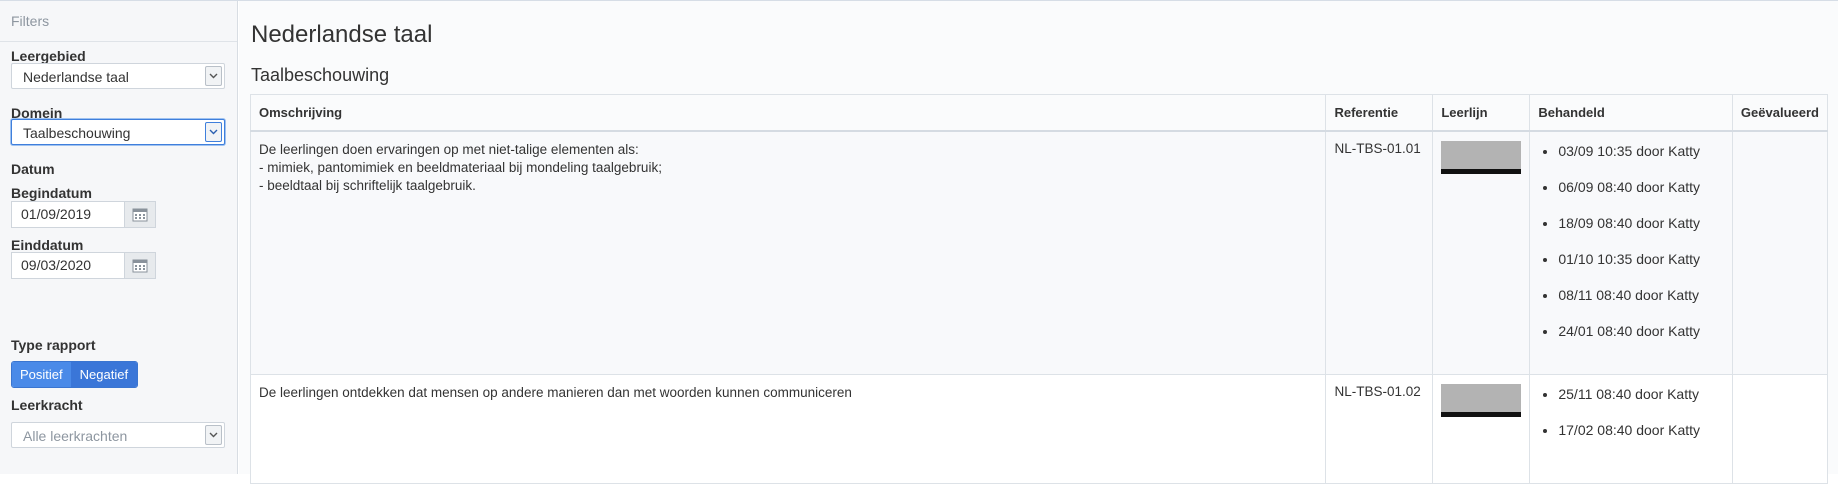  I want to click on begindatum-field: 01/09/2019, so click(83, 214).